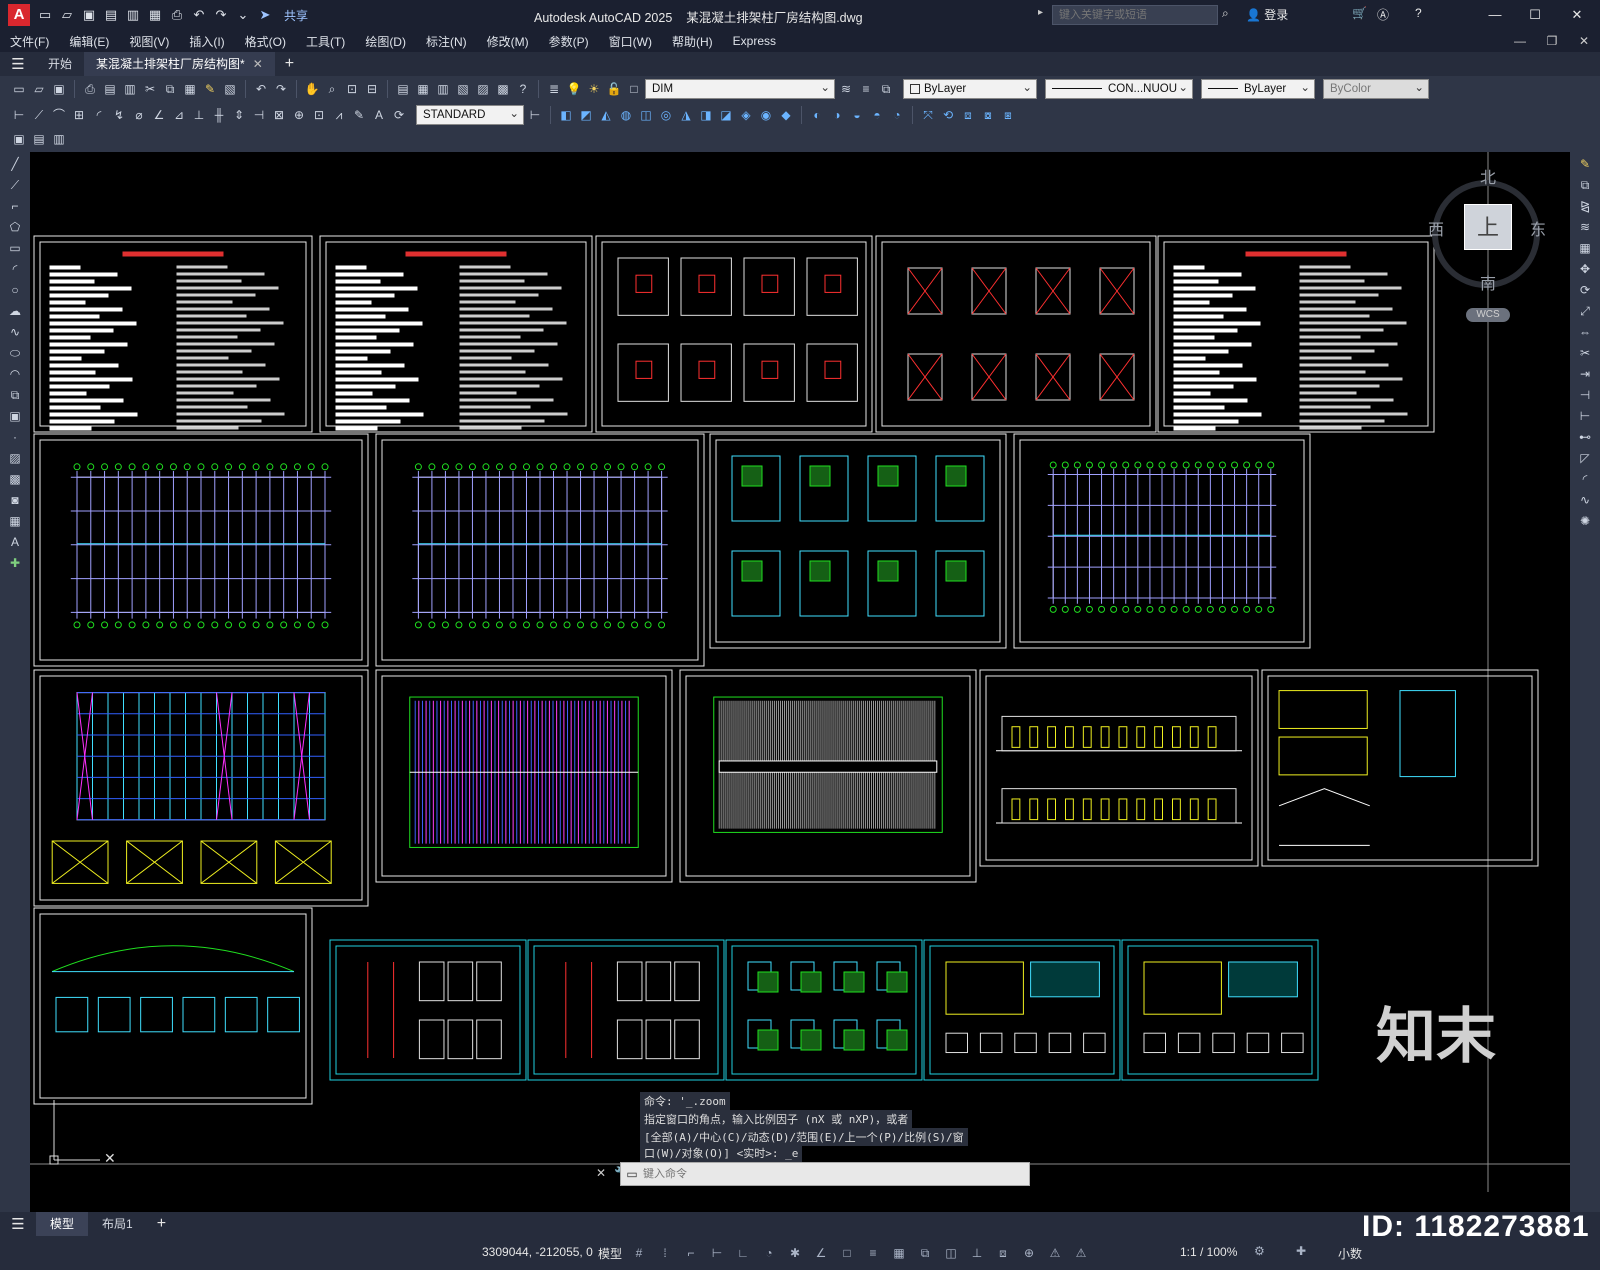  Describe the element at coordinates (352, 89) in the screenshot. I see `zoom-window-icon: ⊡` at that location.